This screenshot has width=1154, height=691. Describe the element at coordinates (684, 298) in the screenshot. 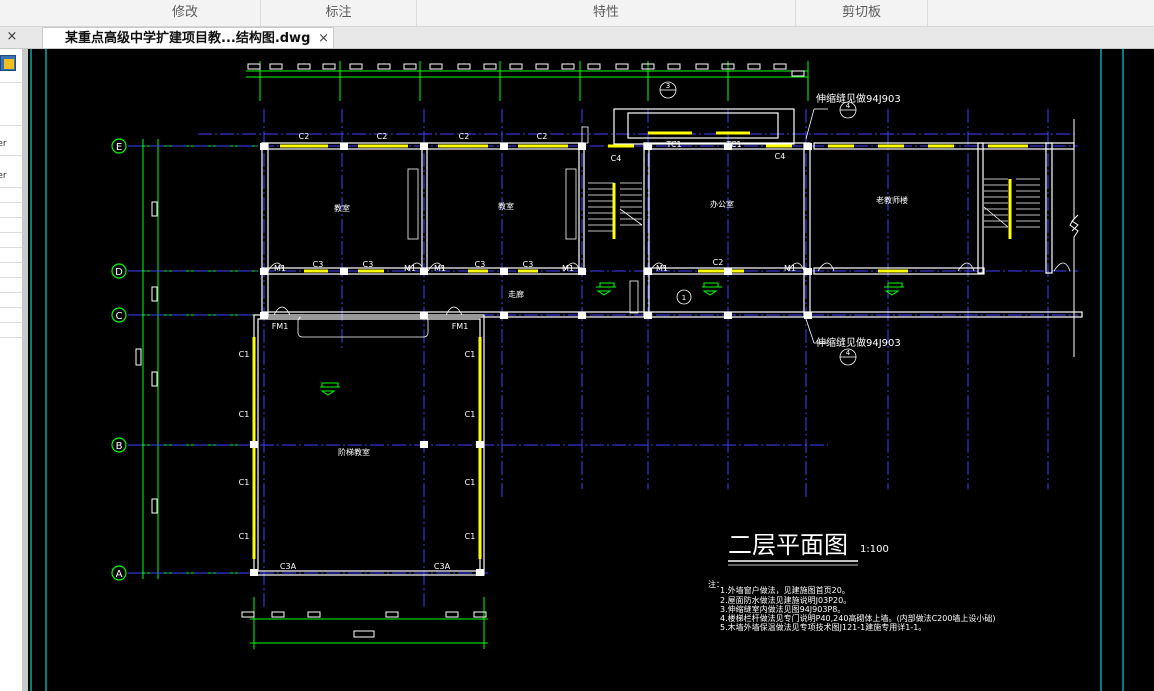

I see `section-mark: 1` at that location.